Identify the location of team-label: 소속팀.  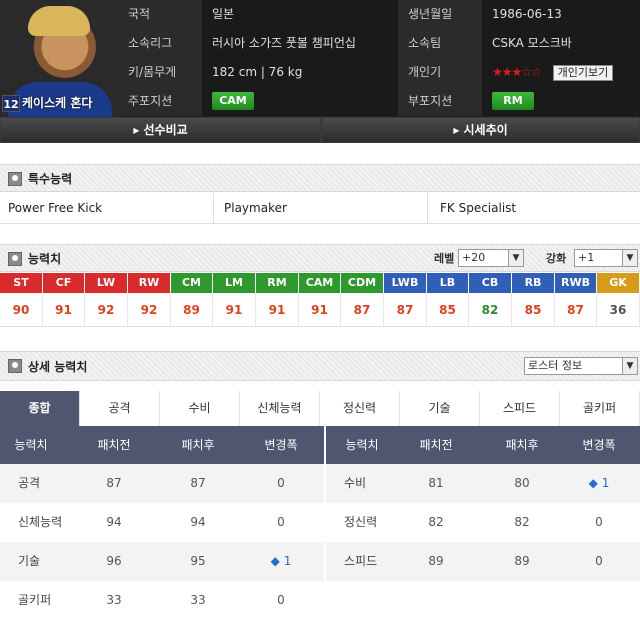
(440, 43).